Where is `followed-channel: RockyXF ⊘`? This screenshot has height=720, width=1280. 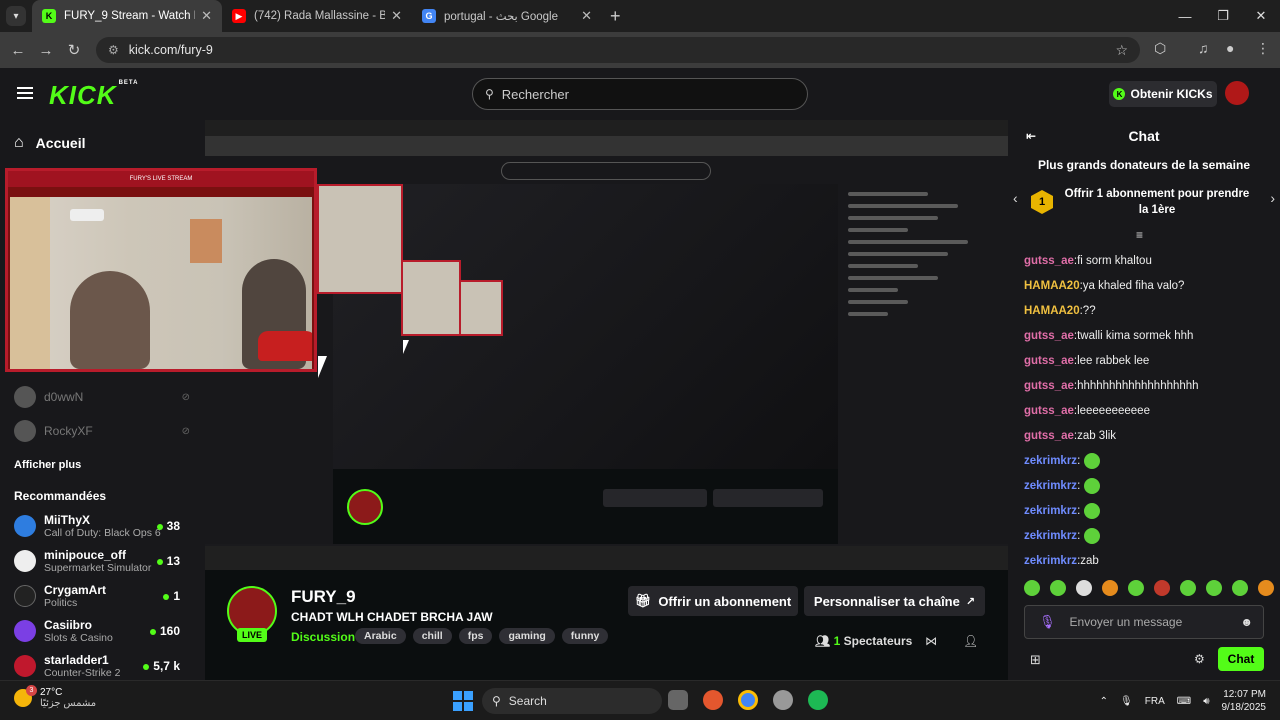 followed-channel: RockyXF ⊘ is located at coordinates (104, 431).